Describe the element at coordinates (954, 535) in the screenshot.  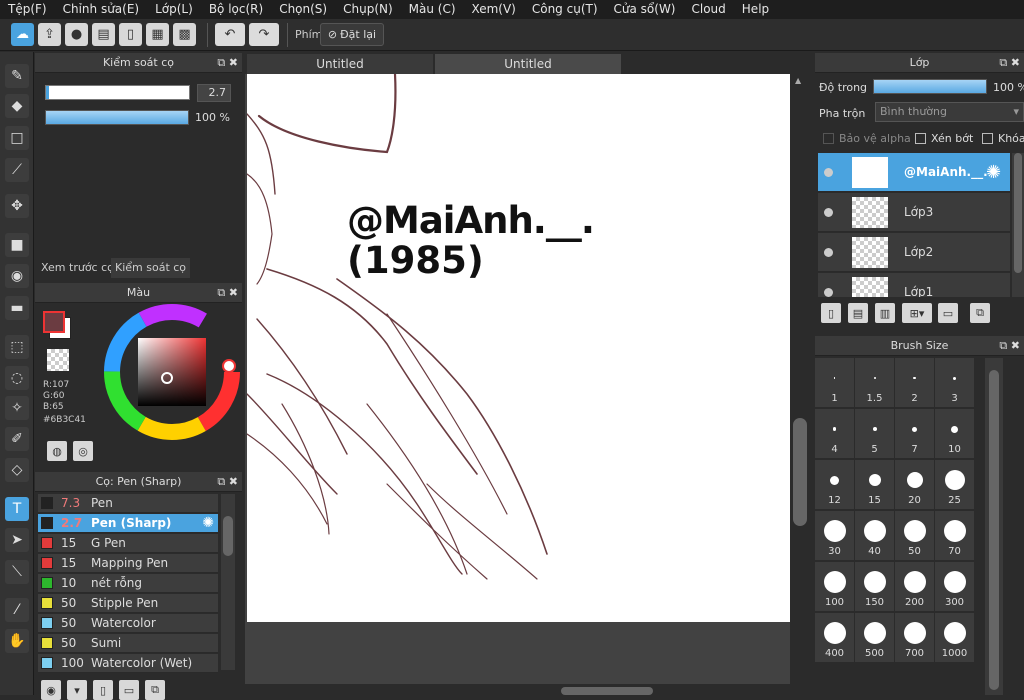
I see `brush-size-cell: 70` at that location.